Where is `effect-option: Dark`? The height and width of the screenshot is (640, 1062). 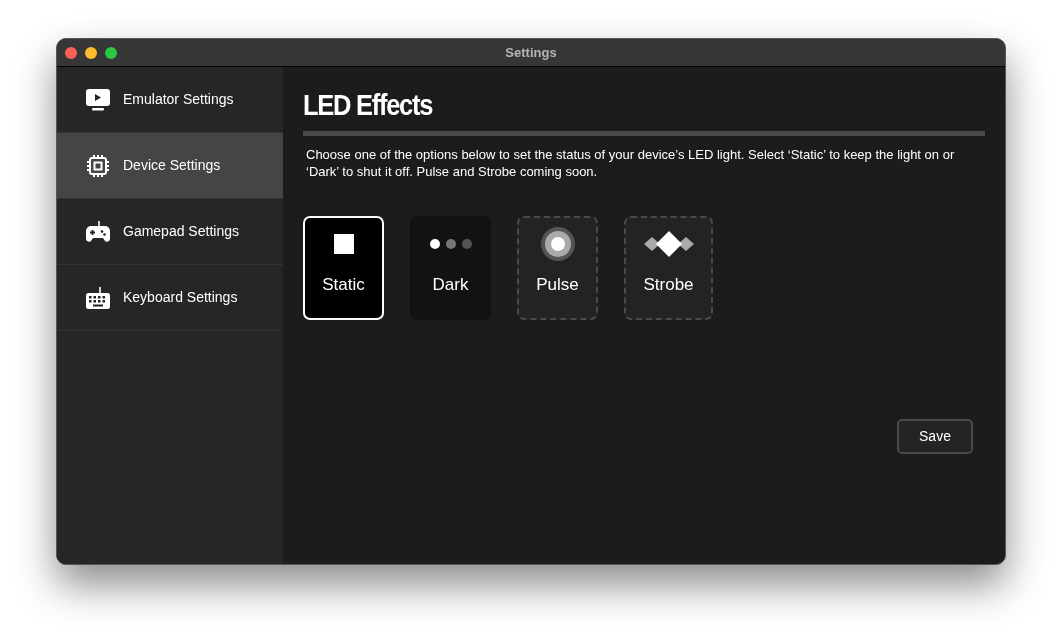
effect-option: Dark is located at coordinates (450, 268).